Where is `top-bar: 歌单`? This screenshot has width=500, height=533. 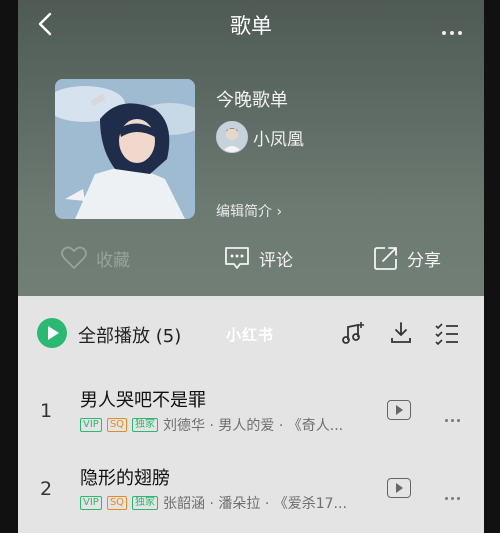
top-bar: 歌单 is located at coordinates (251, 25).